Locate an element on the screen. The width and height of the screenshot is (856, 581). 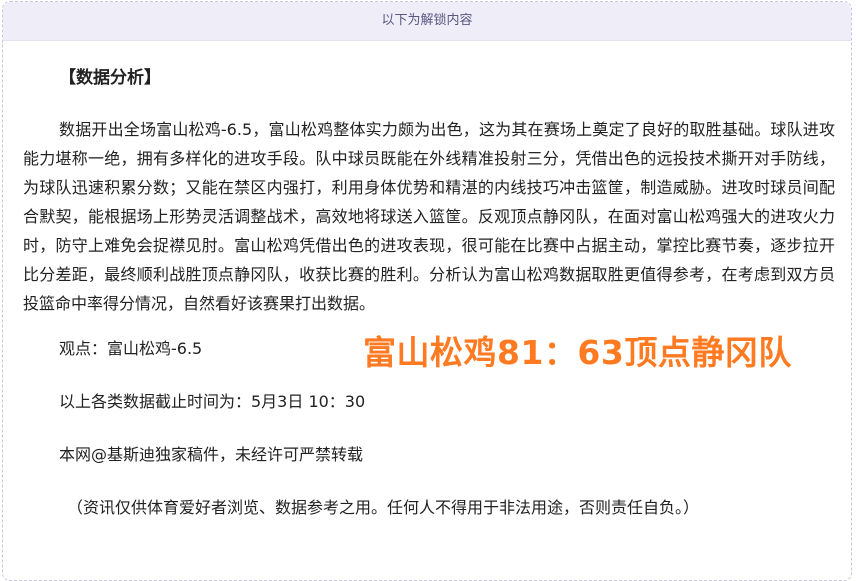
score-overlay: 富山松鸡81：63顶点静冈队 is located at coordinates (577, 352).